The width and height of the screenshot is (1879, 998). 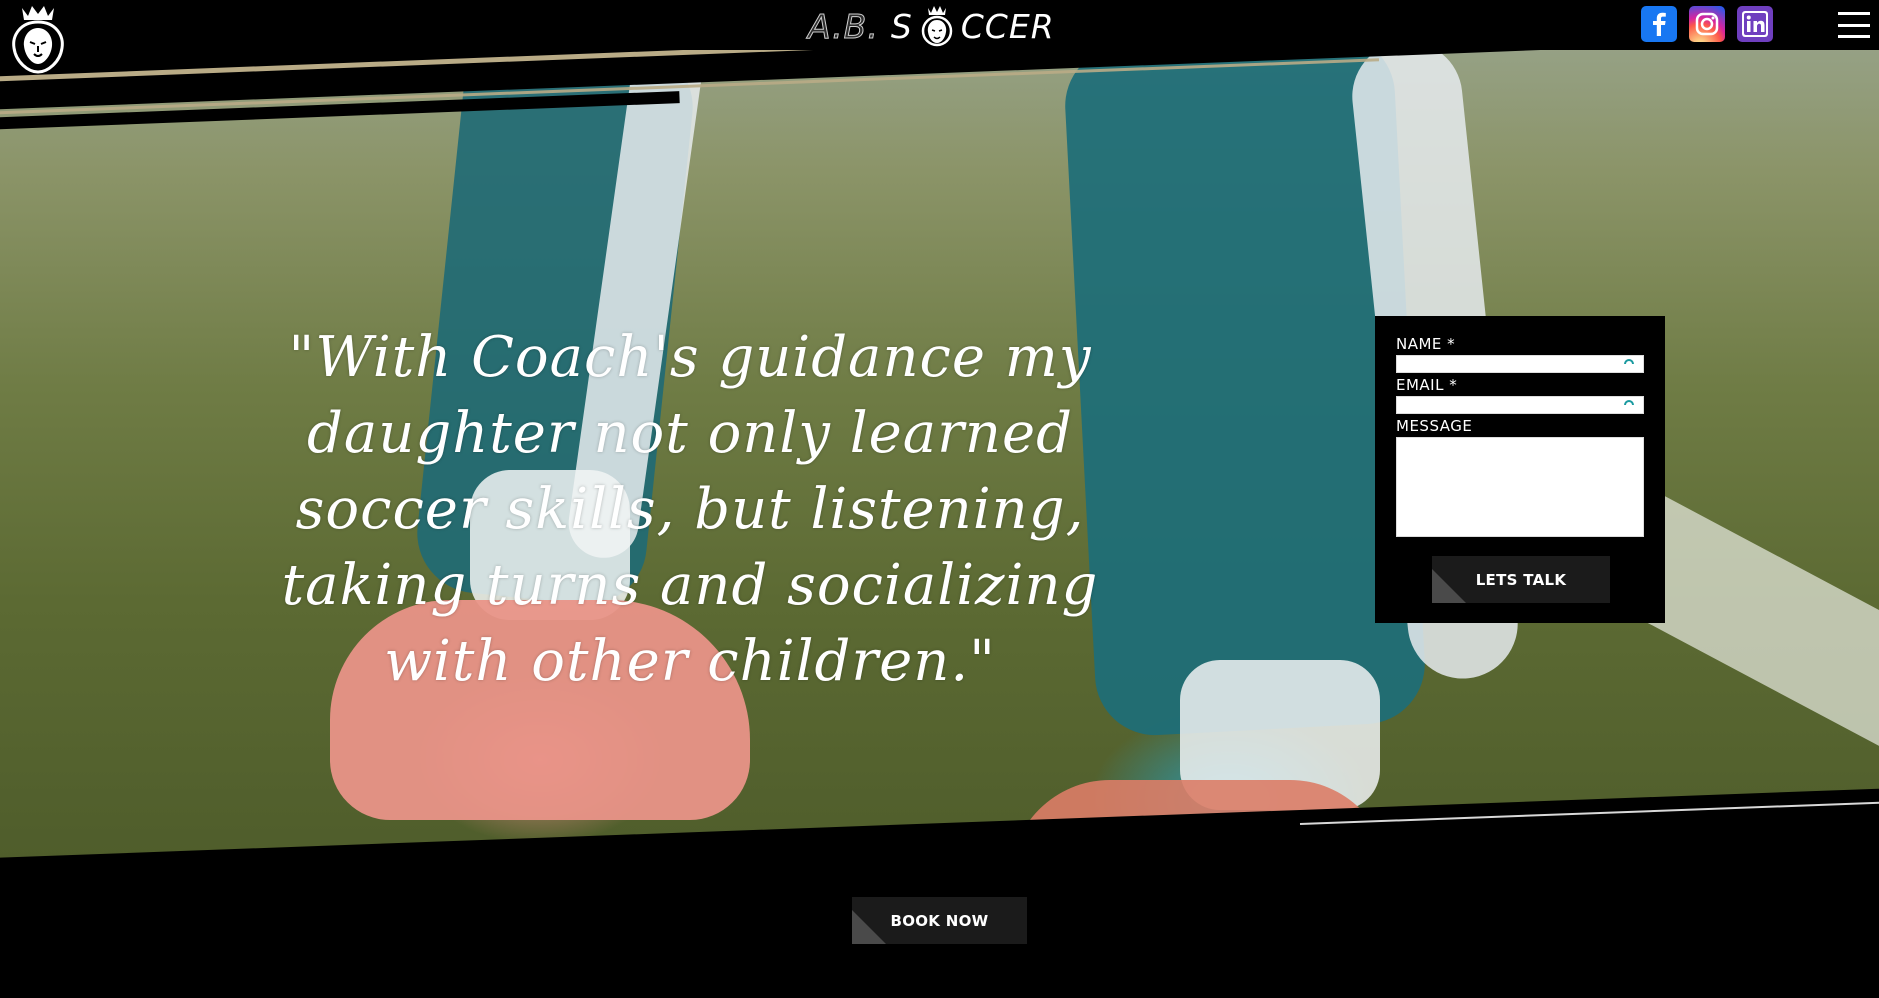 What do you see at coordinates (1520, 364) in the screenshot?
I see `name-field` at bounding box center [1520, 364].